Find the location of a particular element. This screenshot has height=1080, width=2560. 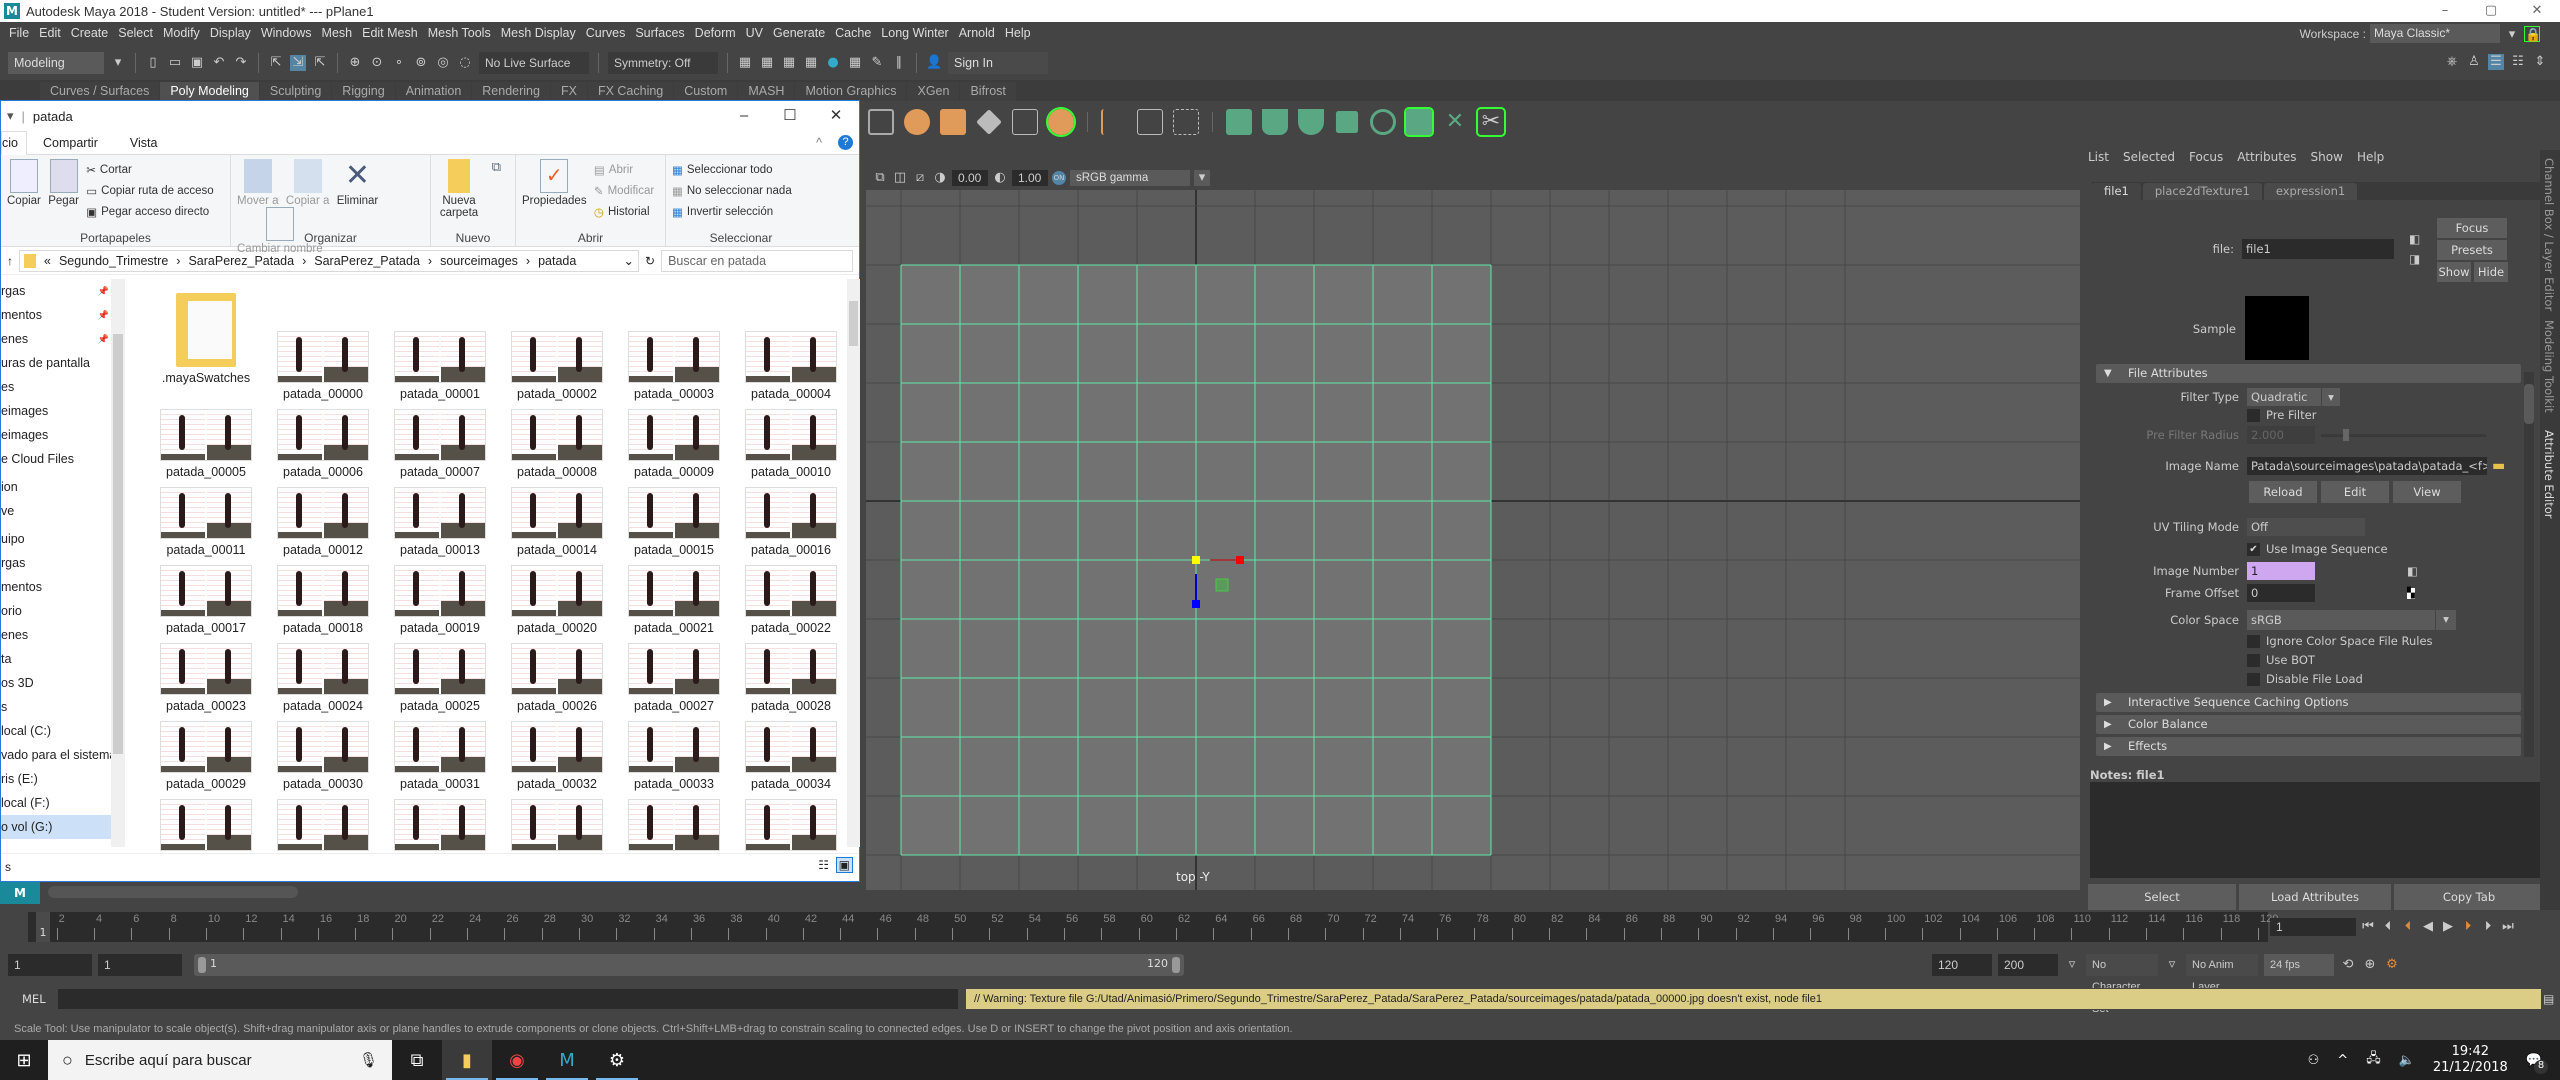

select-object-icon: ⇲ is located at coordinates (298, 63).